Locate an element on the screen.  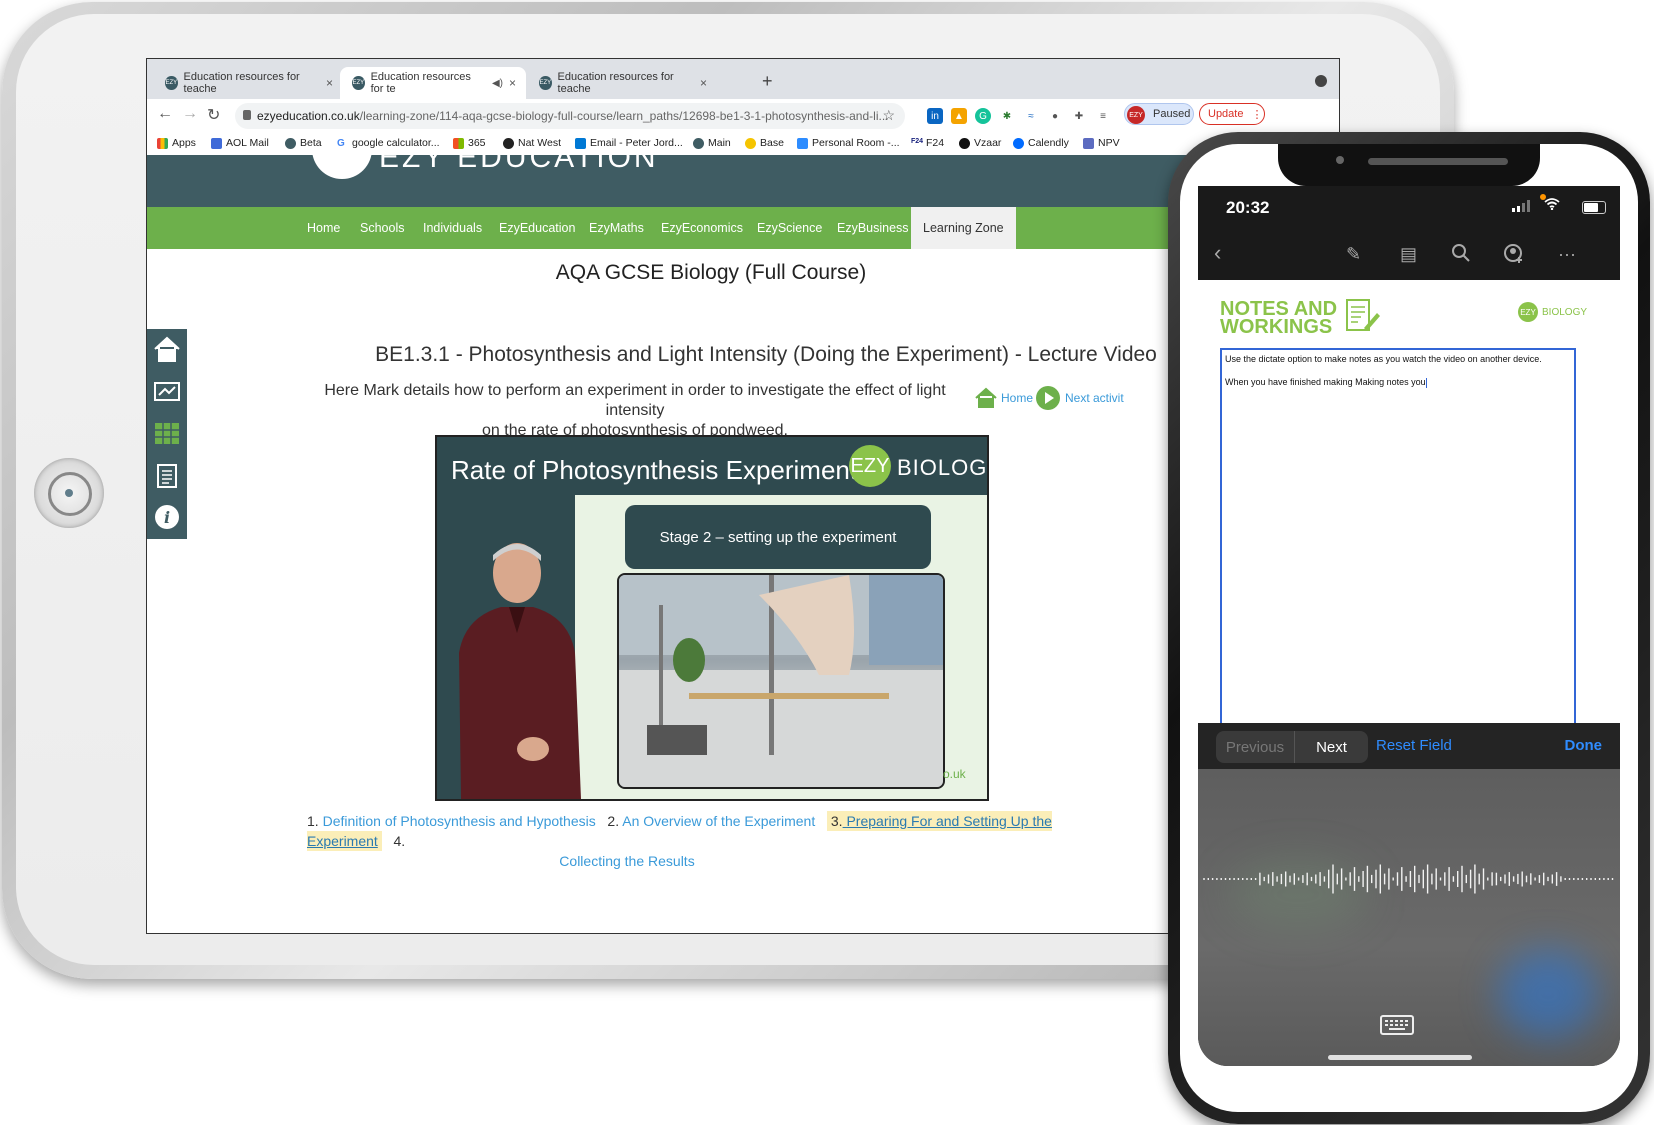
browser-tab-active: EZY Education resources for te ◀) × is located at coordinates (433, 83).